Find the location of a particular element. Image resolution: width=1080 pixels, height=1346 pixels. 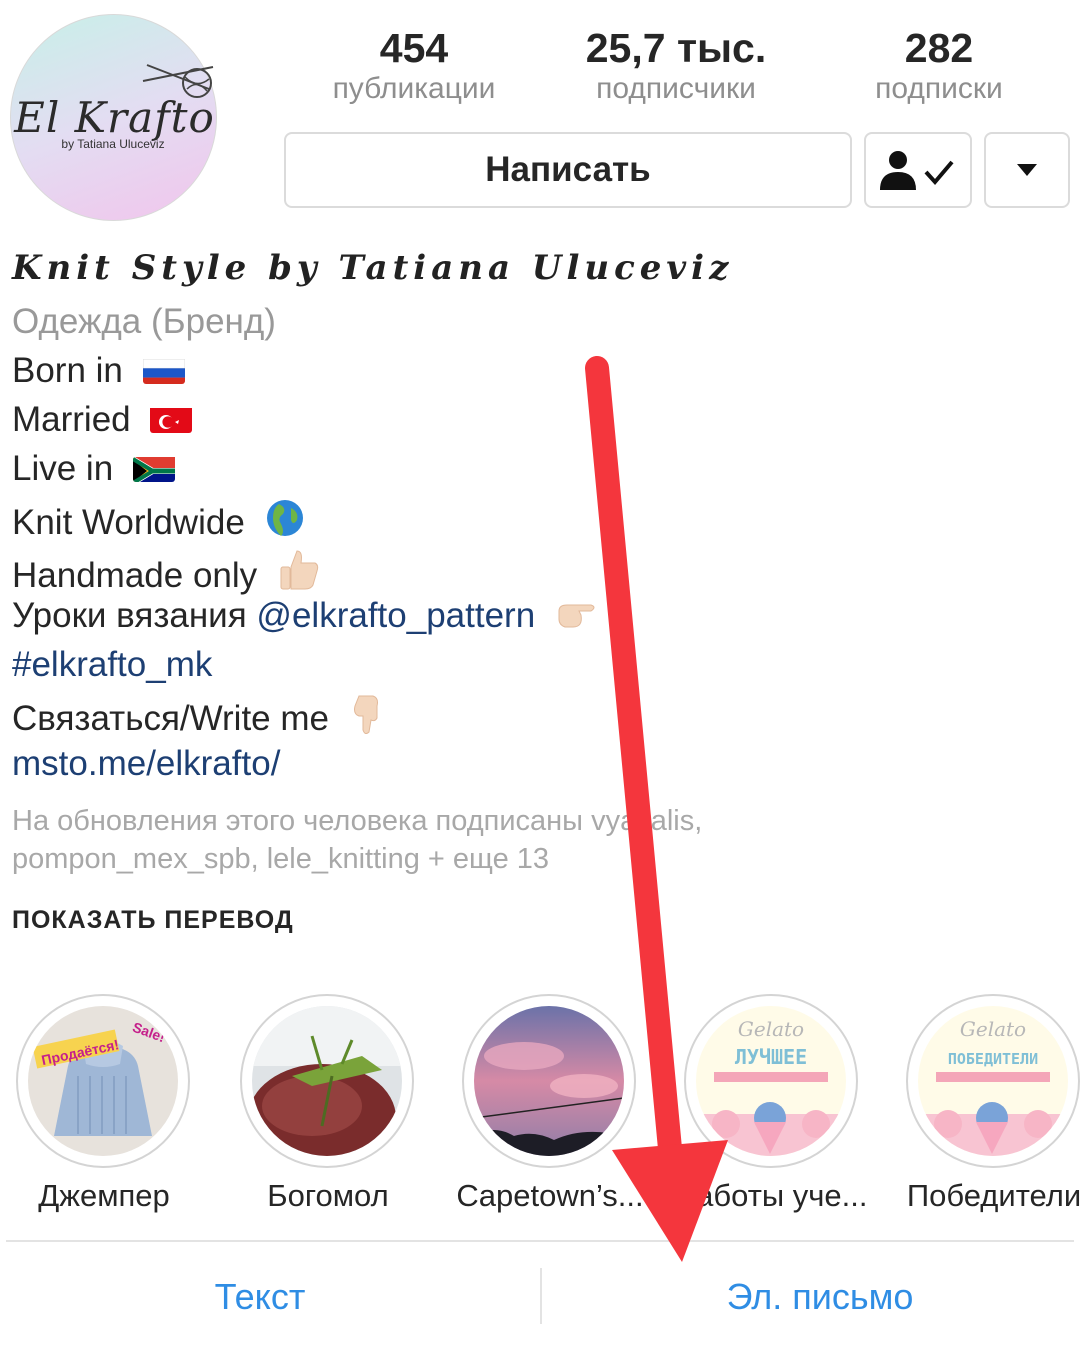

highlight-label: Победители is located at coordinates (993, 1195).